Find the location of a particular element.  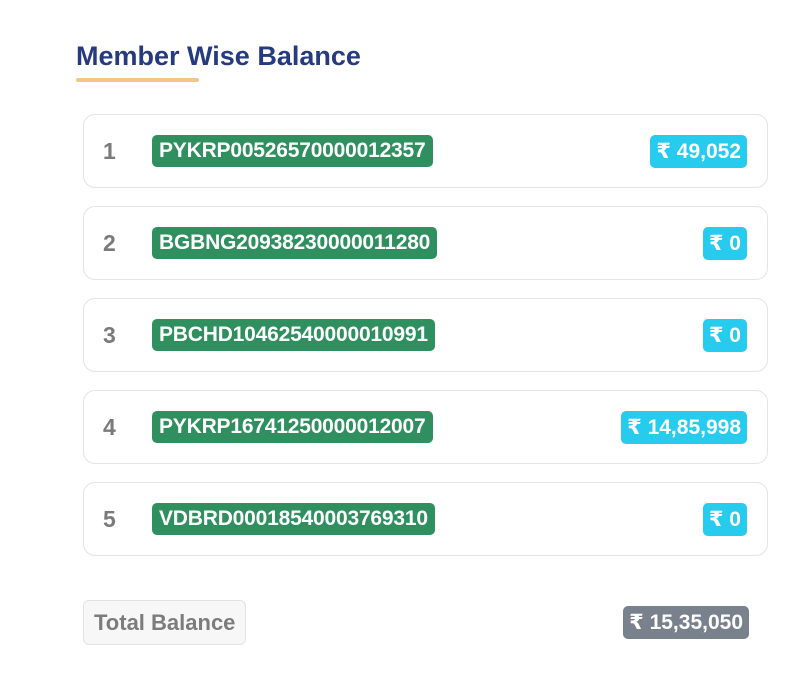

list-item: 2 BGBNG20938230000011280 ₹ 0 is located at coordinates (425, 243).